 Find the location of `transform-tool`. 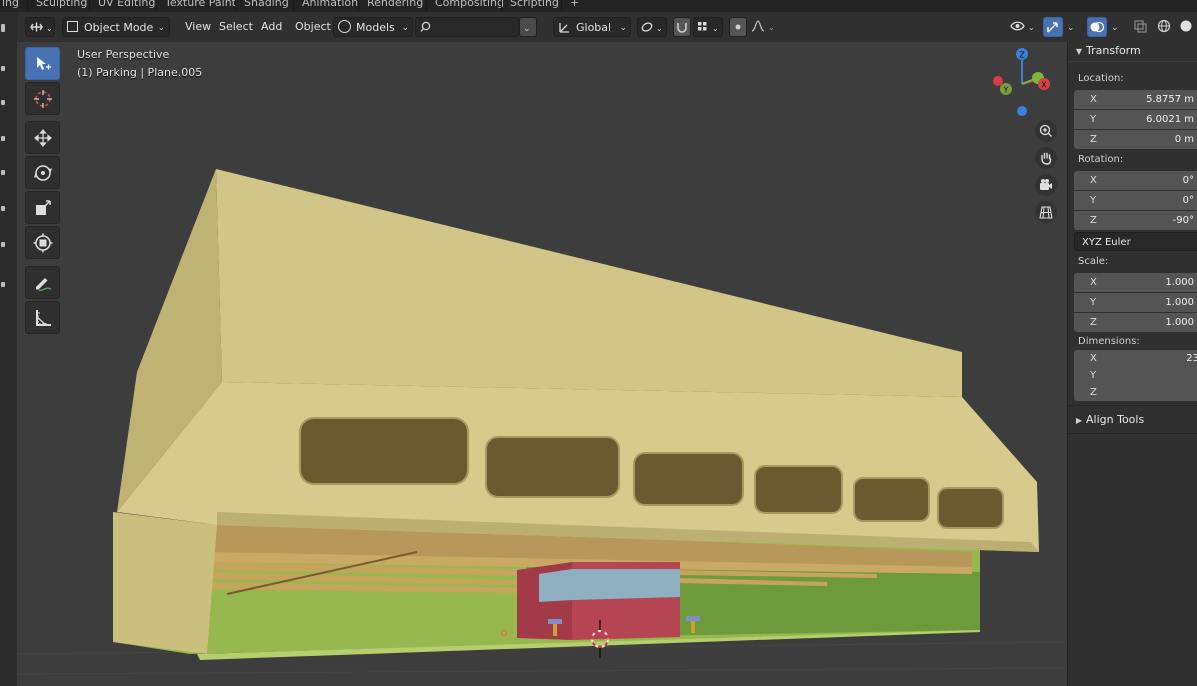

transform-tool is located at coordinates (42, 242).